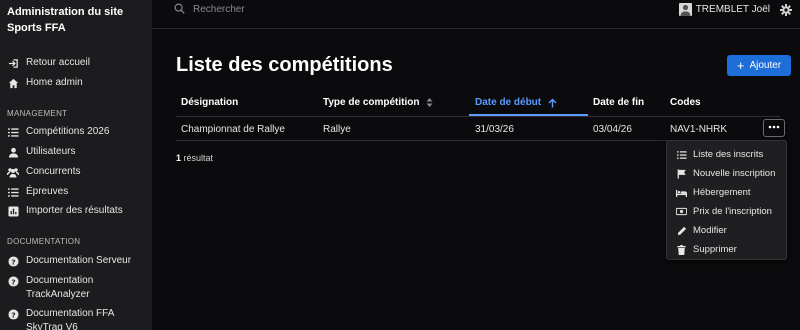 This screenshot has height=330, width=800. I want to click on sidebar-item-importer-resultats: Importer des résultats, so click(75, 211).